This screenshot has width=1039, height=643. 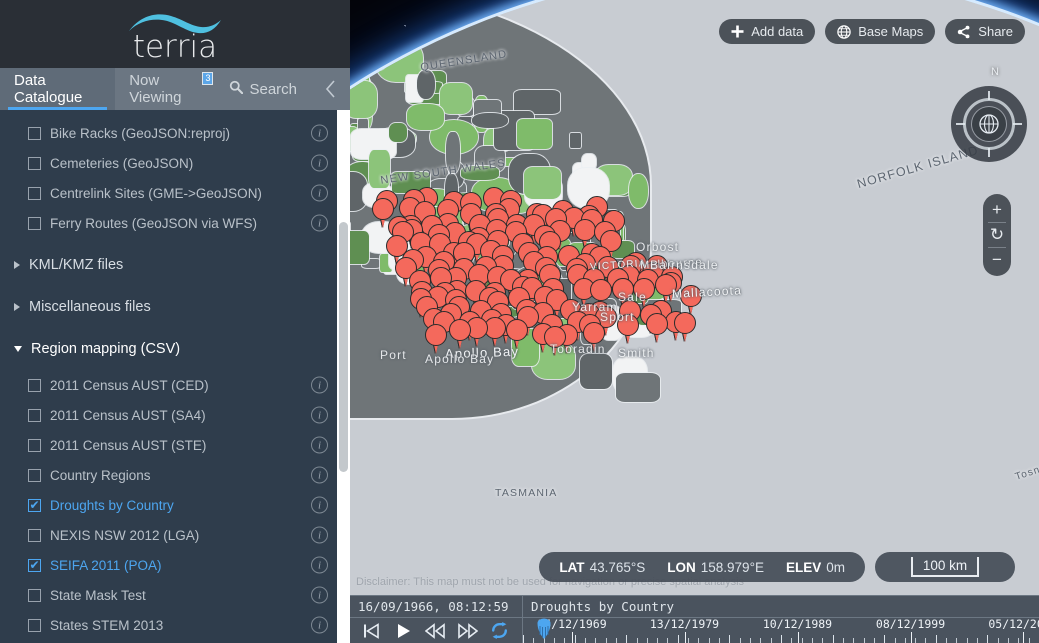 What do you see at coordinates (803, 567) in the screenshot?
I see `elev-label: ELEV` at bounding box center [803, 567].